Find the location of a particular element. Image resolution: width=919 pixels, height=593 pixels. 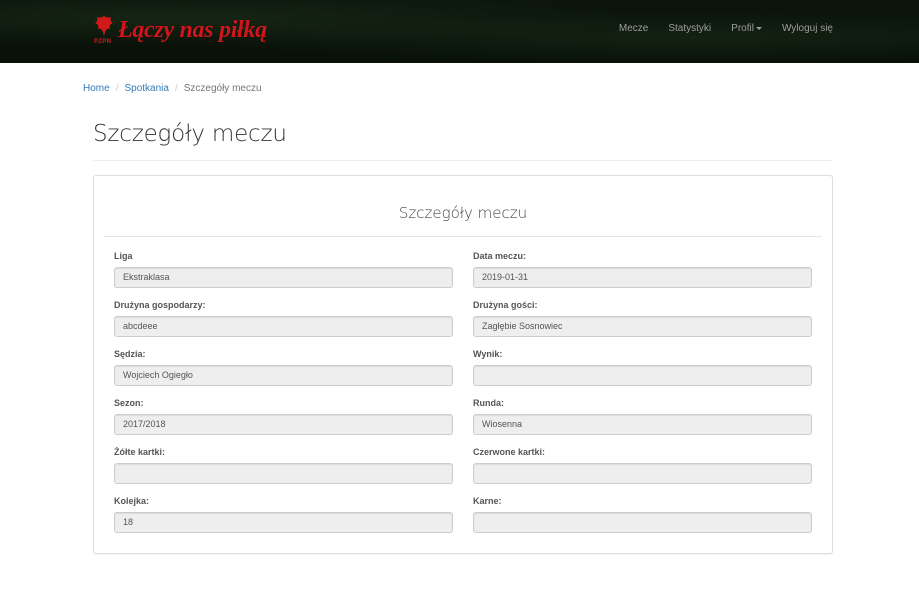

wynik-input is located at coordinates (642, 375).